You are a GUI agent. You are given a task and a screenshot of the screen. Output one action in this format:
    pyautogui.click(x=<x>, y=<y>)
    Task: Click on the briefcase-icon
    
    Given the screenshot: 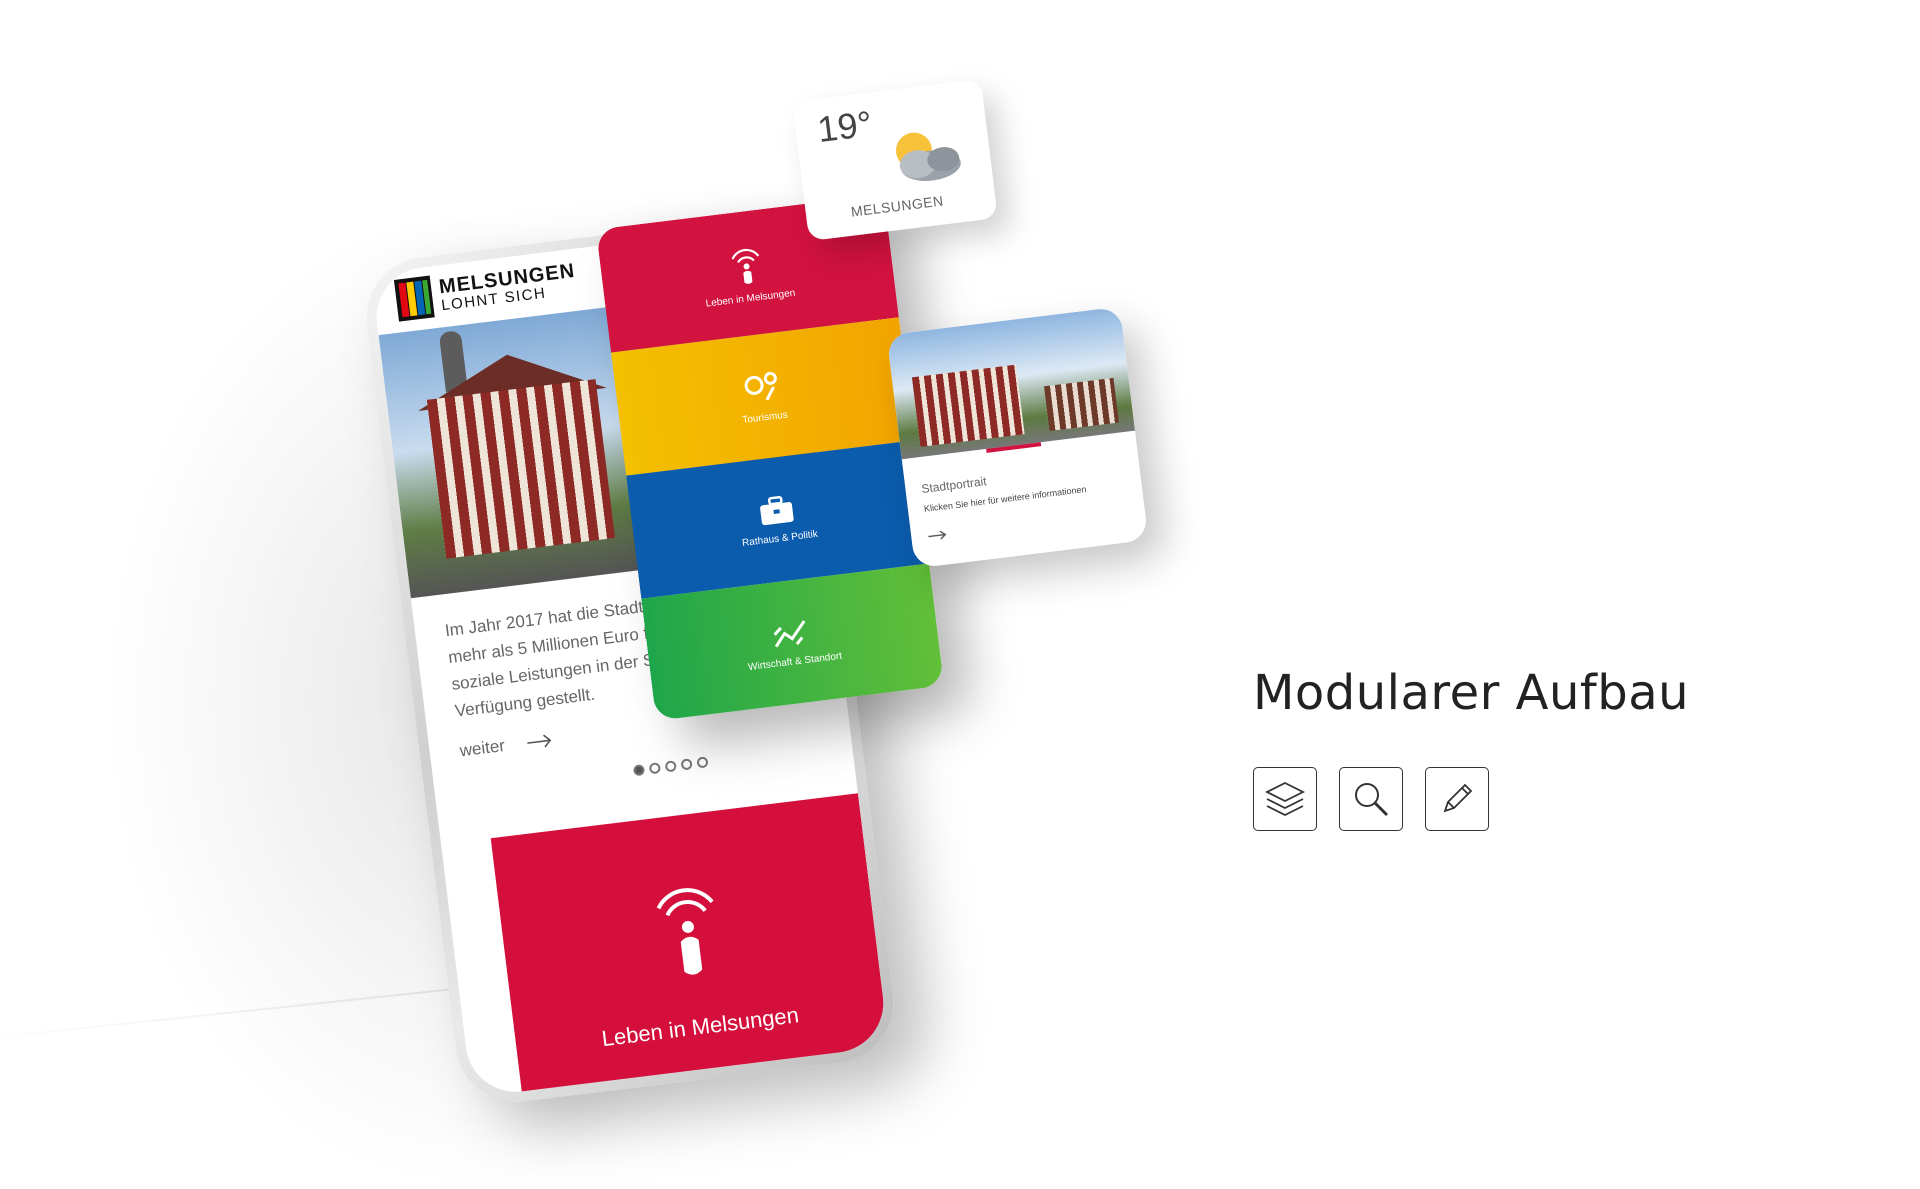 What is the action you would take?
    pyautogui.click(x=777, y=510)
    